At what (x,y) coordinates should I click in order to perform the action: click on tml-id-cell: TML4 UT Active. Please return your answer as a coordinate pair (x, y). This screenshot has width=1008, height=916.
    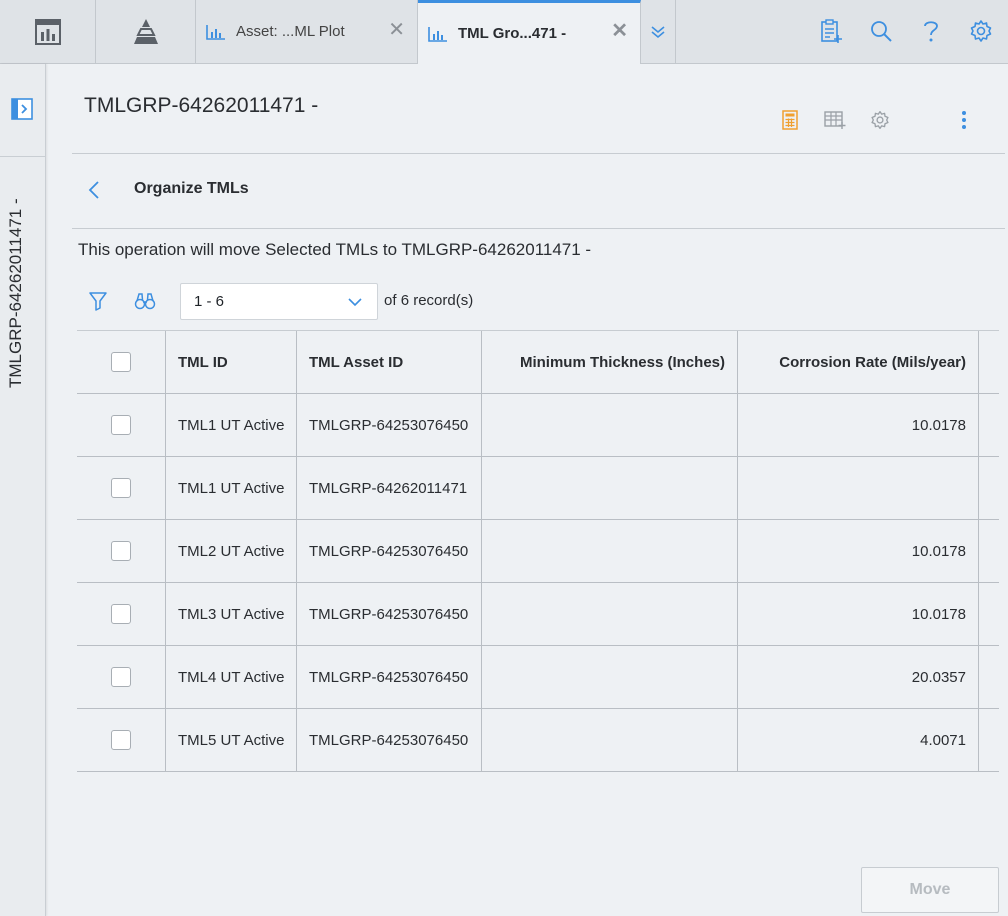
    Looking at the image, I should click on (231, 677).